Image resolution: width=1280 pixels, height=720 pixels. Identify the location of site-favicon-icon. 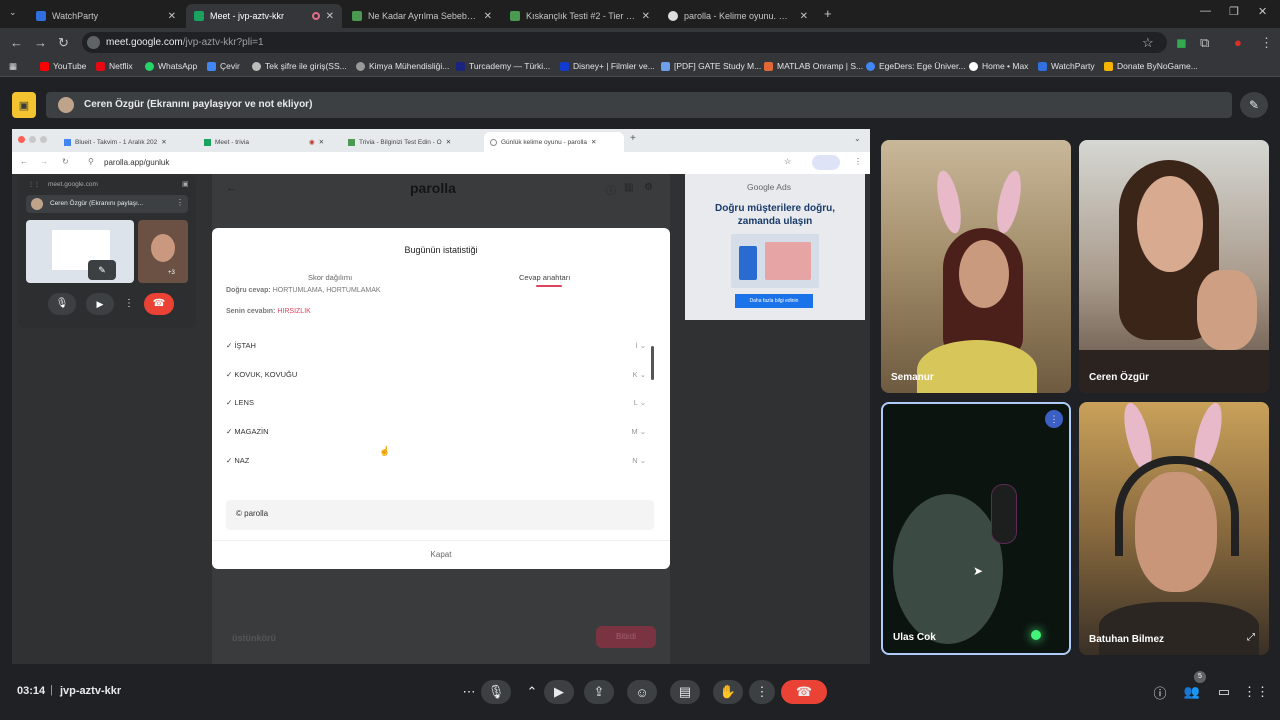
(515, 16).